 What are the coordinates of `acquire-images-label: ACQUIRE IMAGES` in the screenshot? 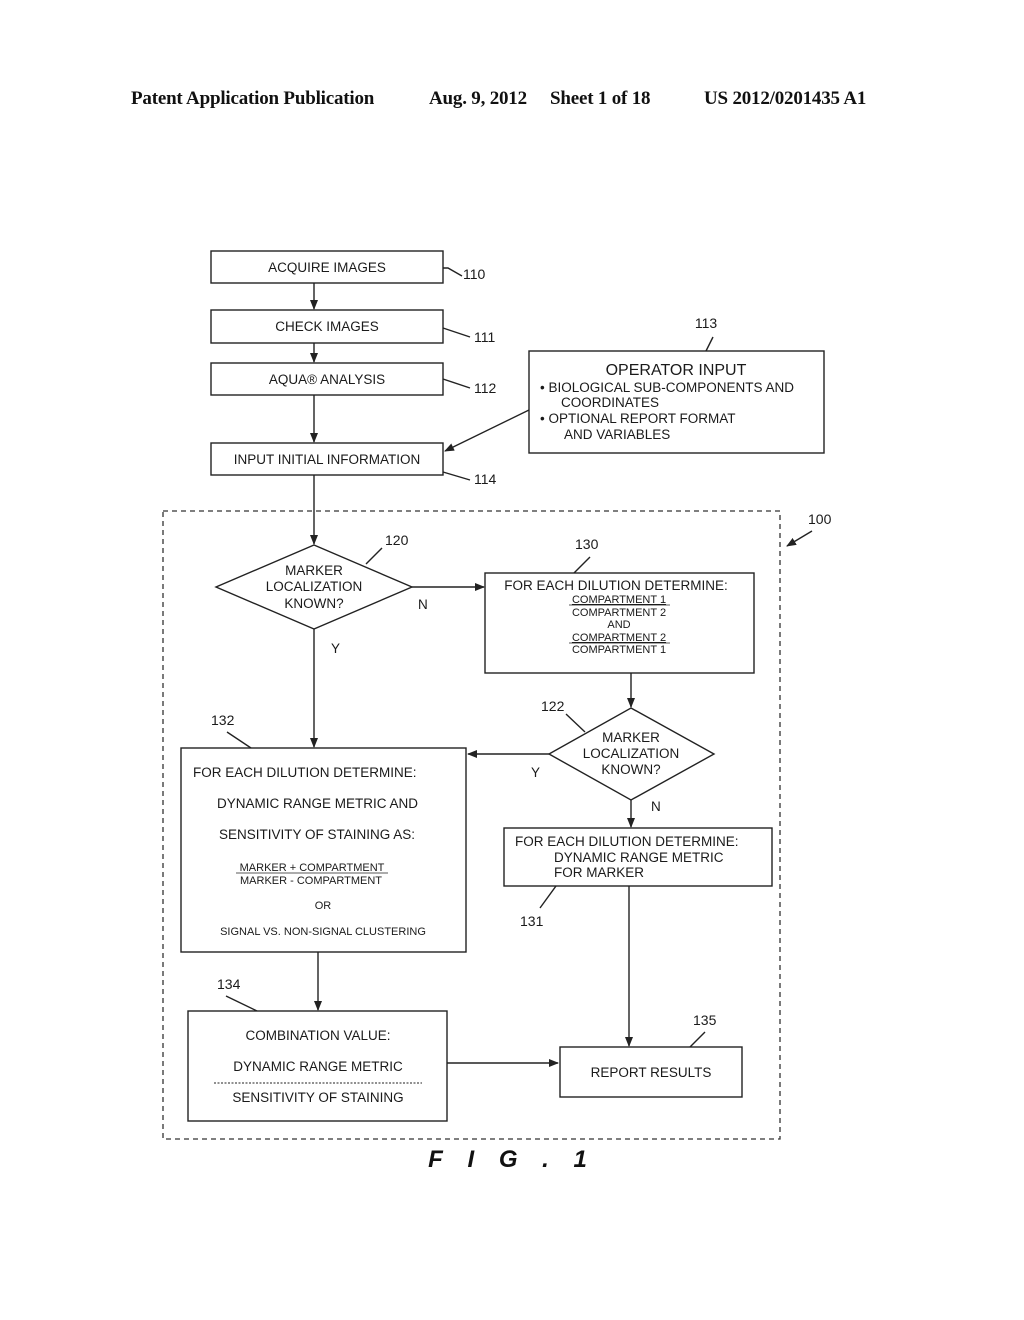 It's located at (327, 267).